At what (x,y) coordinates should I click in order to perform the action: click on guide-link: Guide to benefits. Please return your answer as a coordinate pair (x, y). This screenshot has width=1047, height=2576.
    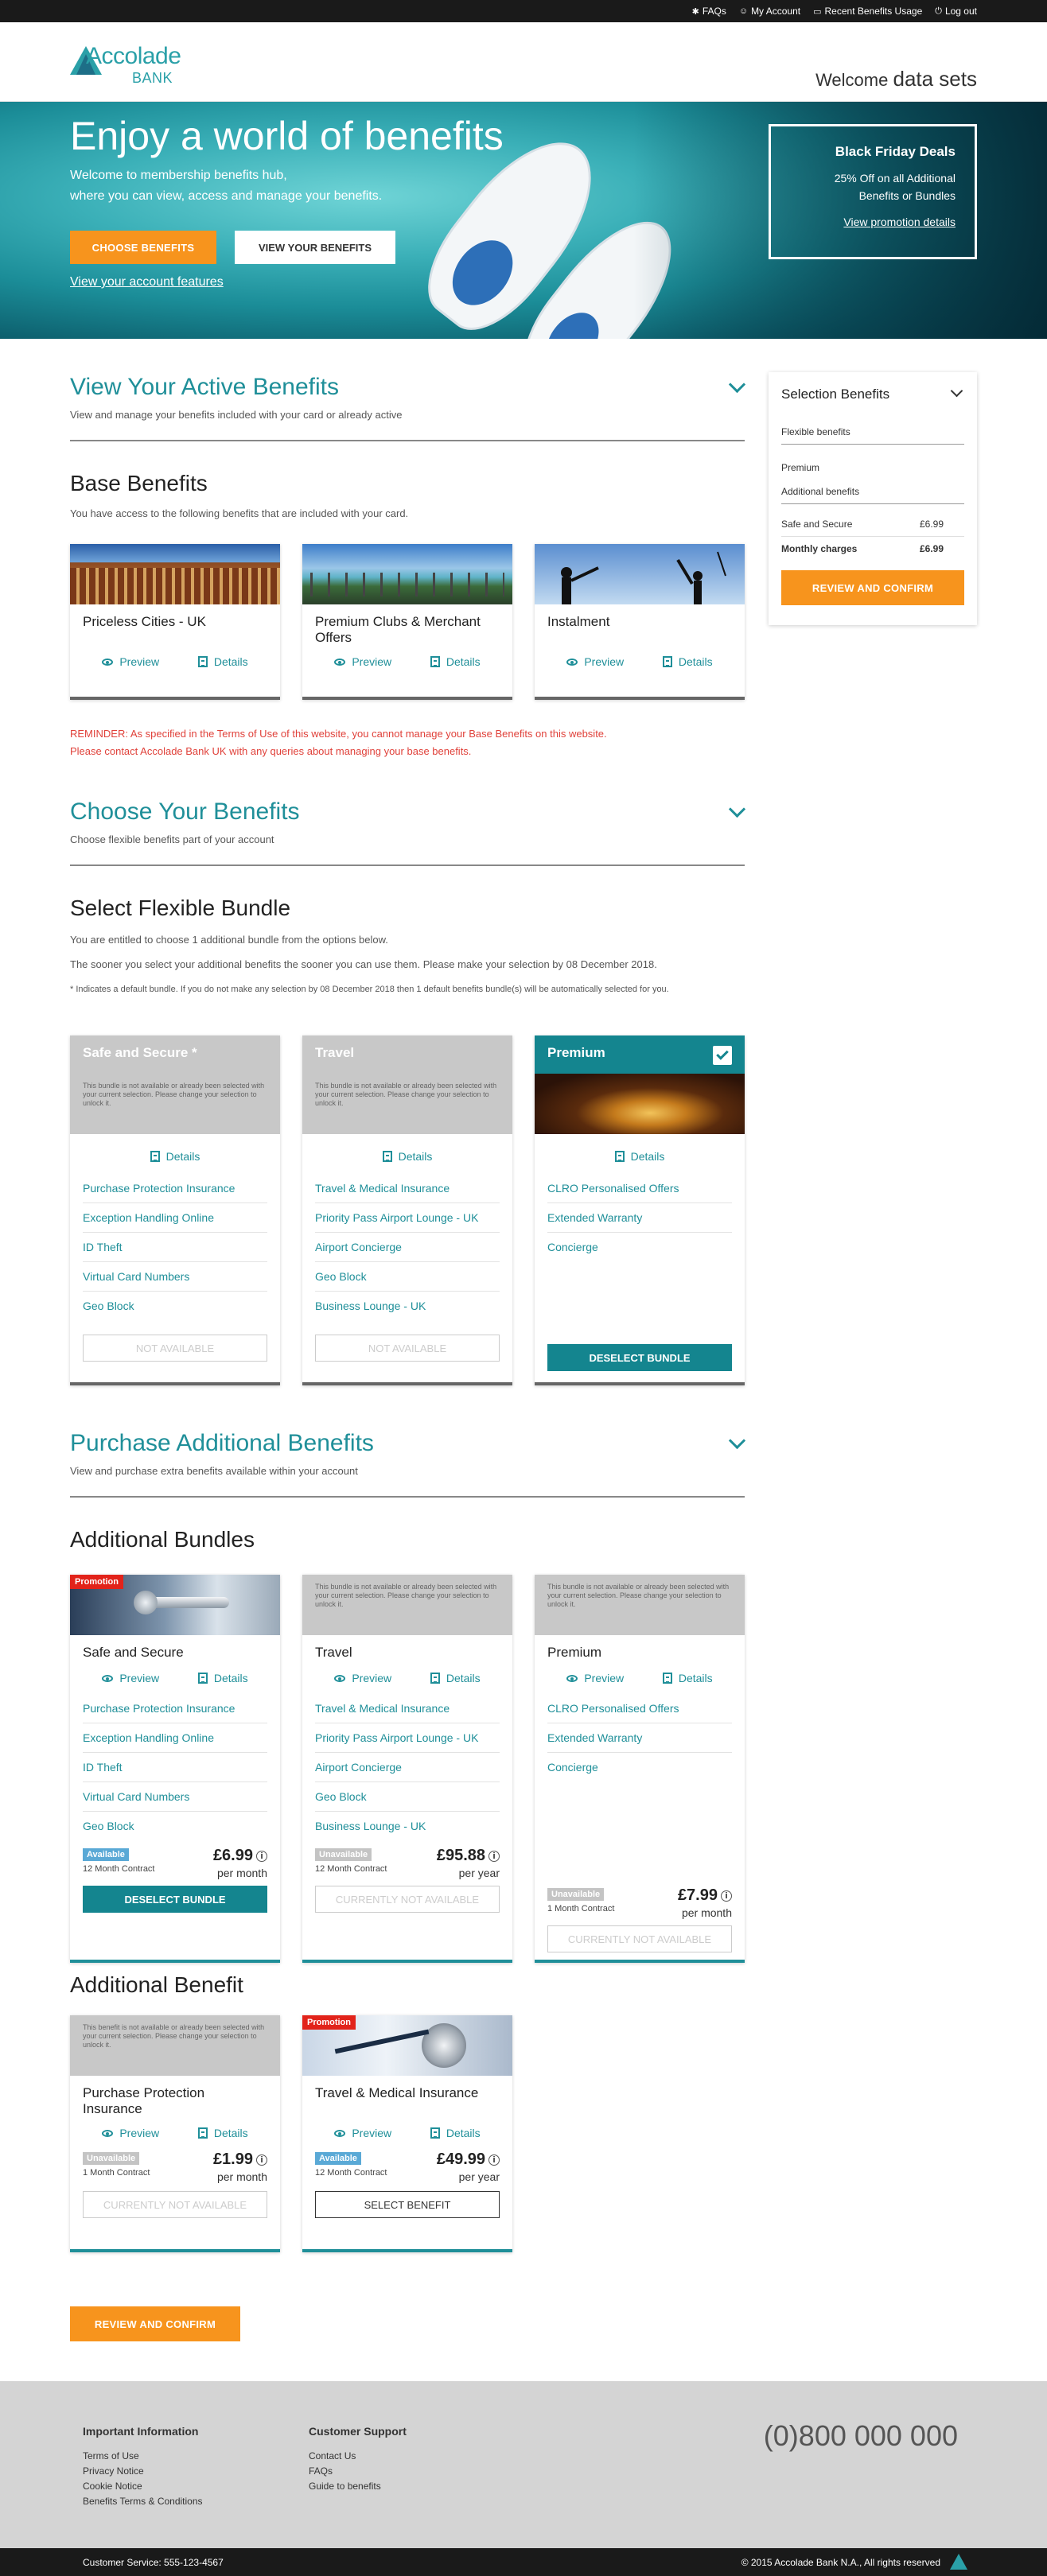
    Looking at the image, I should click on (358, 2486).